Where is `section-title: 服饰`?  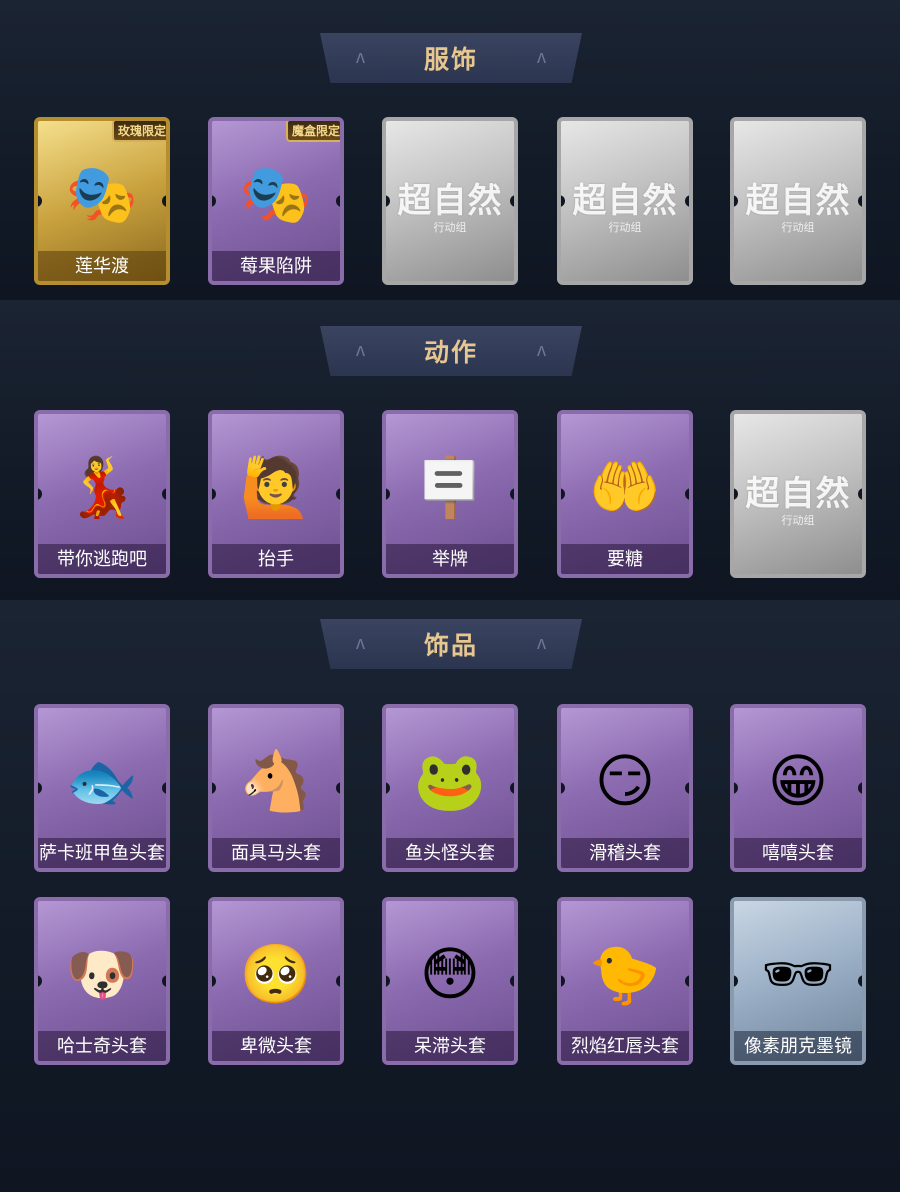
section-title: 服饰 is located at coordinates (450, 59).